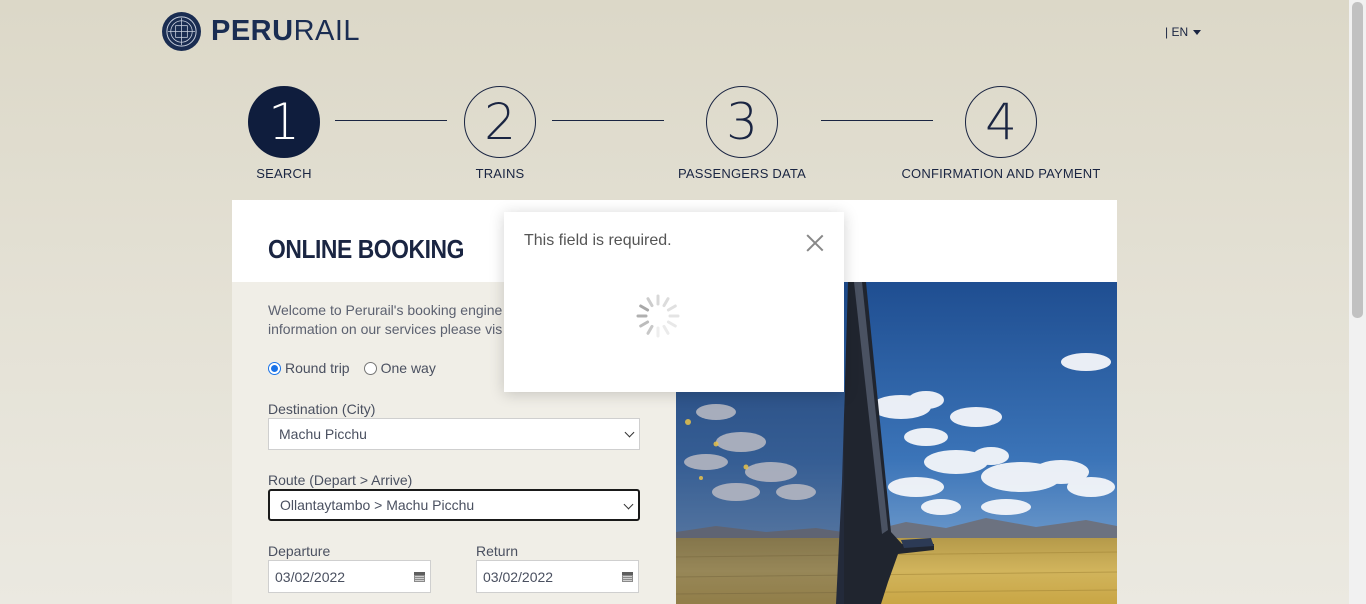 The image size is (1366, 604). Describe the element at coordinates (1357, 160) in the screenshot. I see `scrollbar-thumb` at that location.